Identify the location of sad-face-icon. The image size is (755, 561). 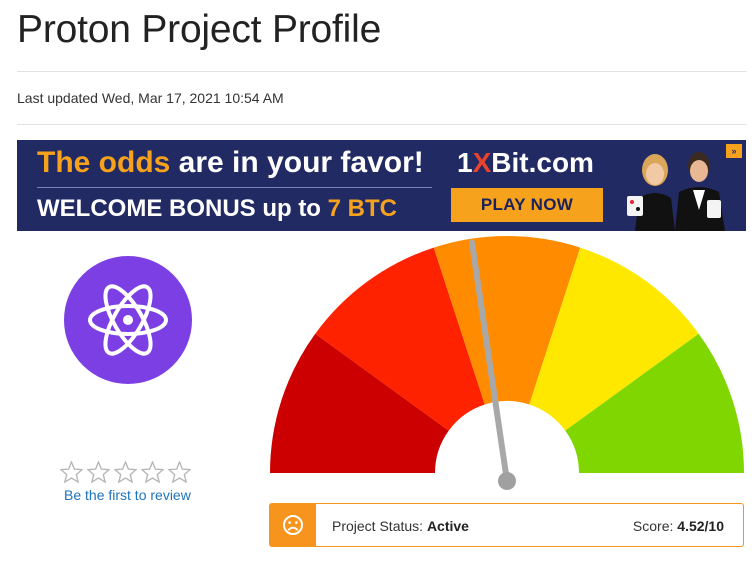
(293, 525).